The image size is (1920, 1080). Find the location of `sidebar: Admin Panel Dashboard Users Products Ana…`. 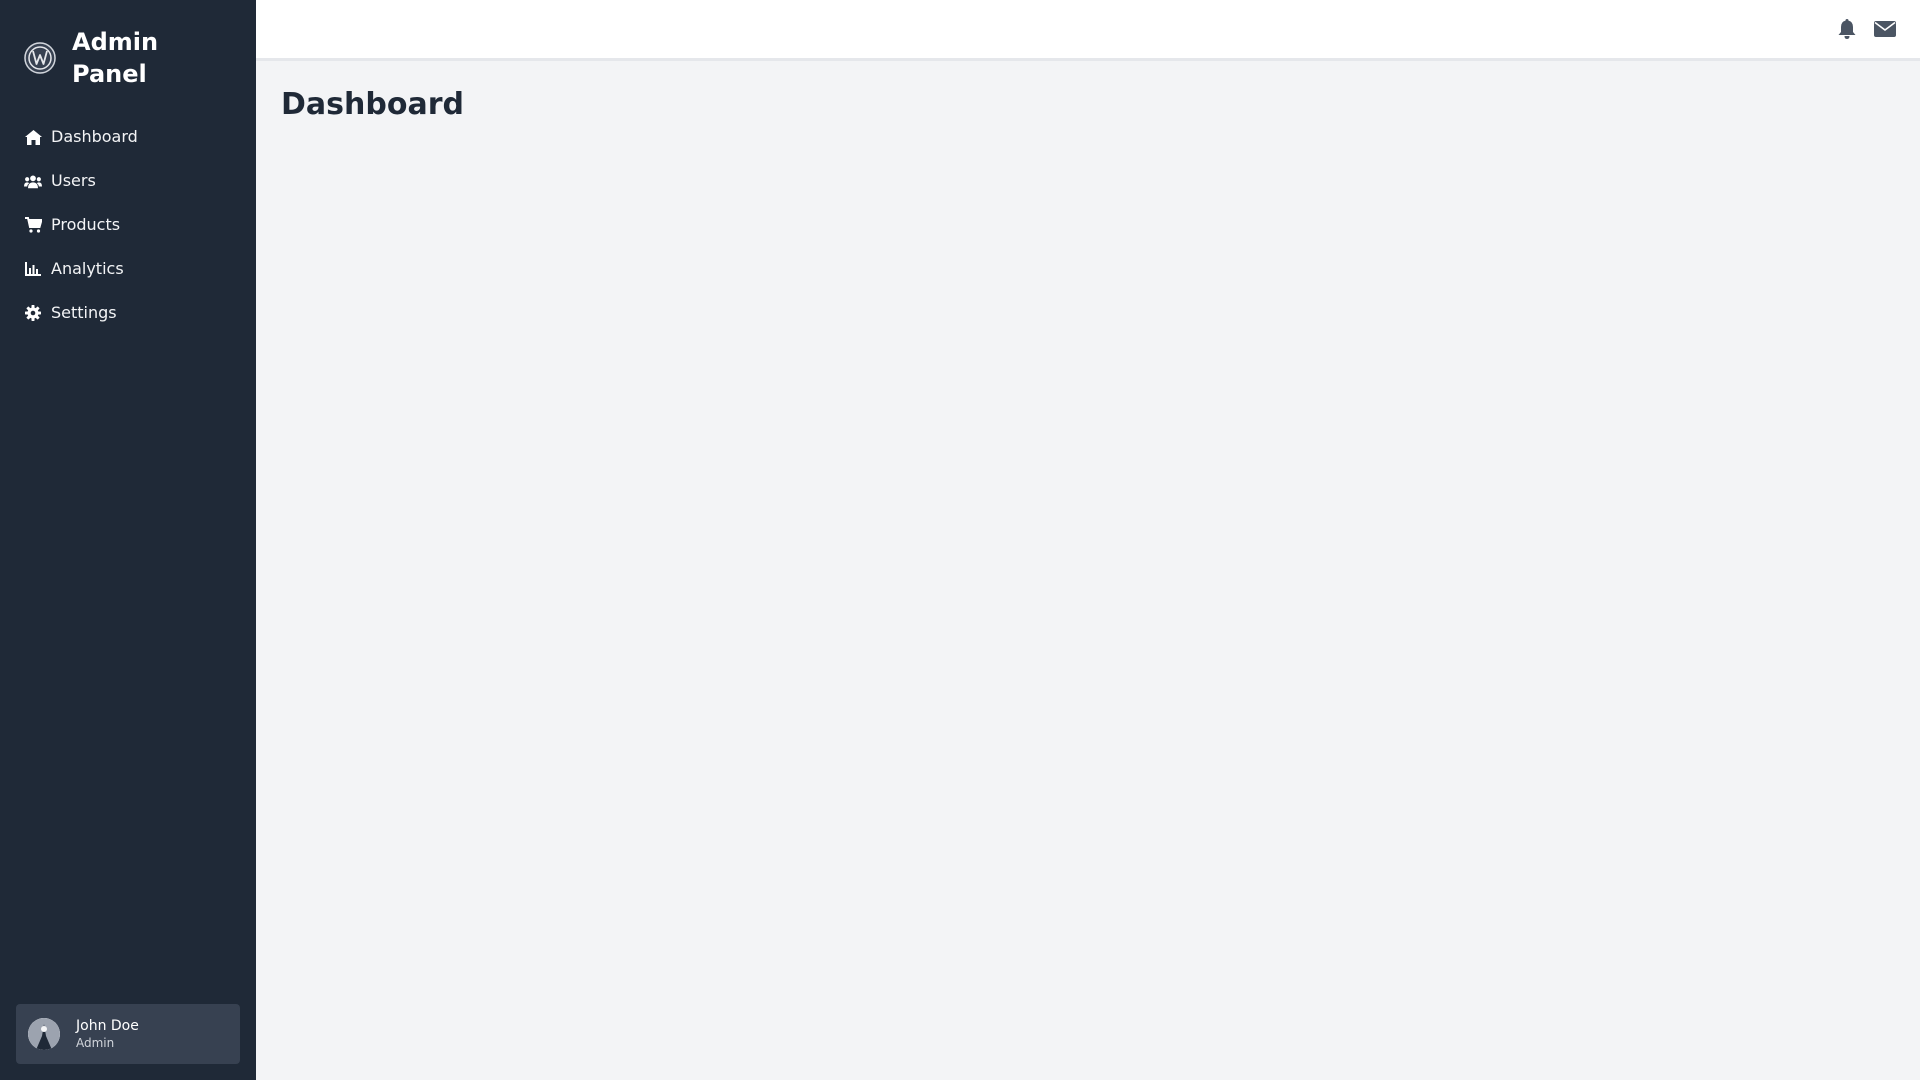

sidebar: Admin Panel Dashboard Users Products Ana… is located at coordinates (128, 540).